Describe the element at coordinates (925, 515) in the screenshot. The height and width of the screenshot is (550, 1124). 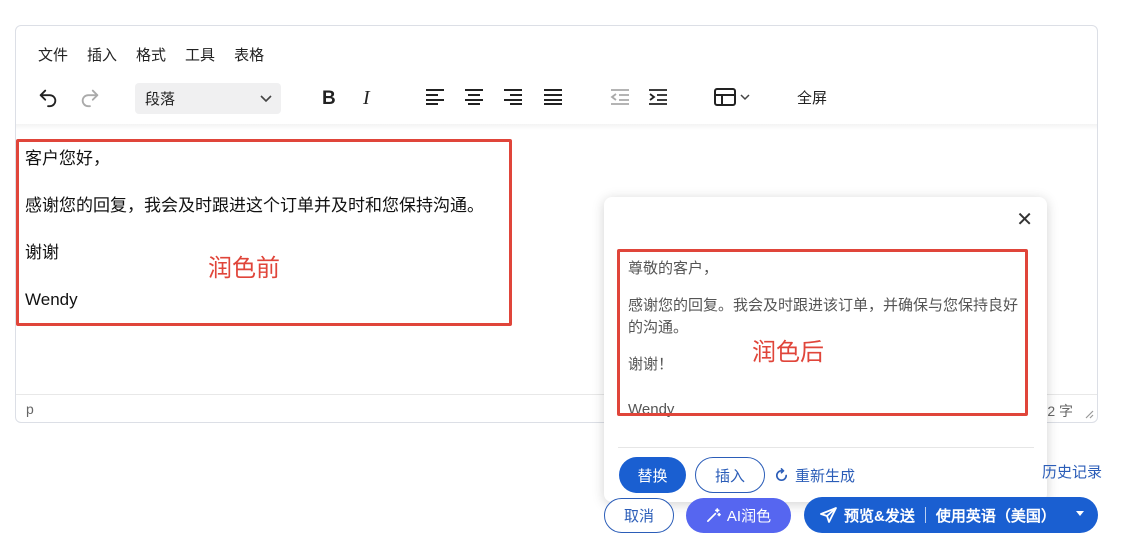
I see `send-separator` at that location.